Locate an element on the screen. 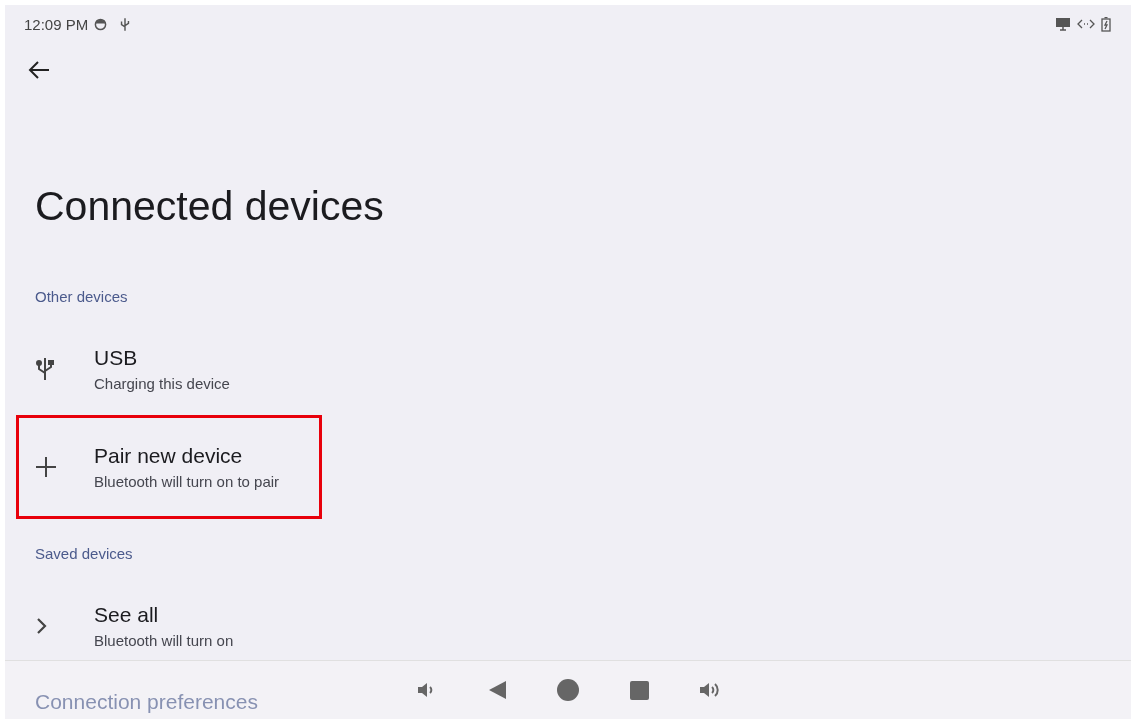 The width and height of the screenshot is (1136, 719). item-subtitle: Bluetooth will turn on to pair is located at coordinates (187, 482).